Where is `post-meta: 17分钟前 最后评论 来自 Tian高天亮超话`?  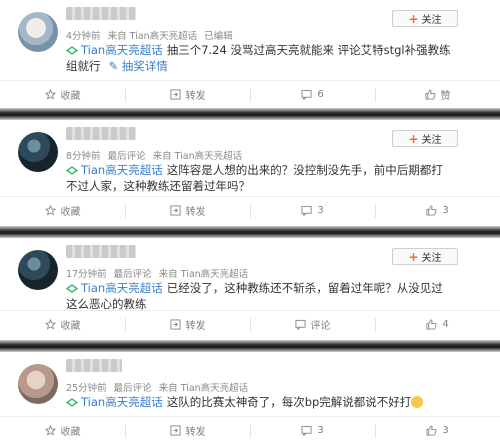 post-meta: 17分钟前 最后评论 来自 Tian高天亮超话 is located at coordinates (159, 273).